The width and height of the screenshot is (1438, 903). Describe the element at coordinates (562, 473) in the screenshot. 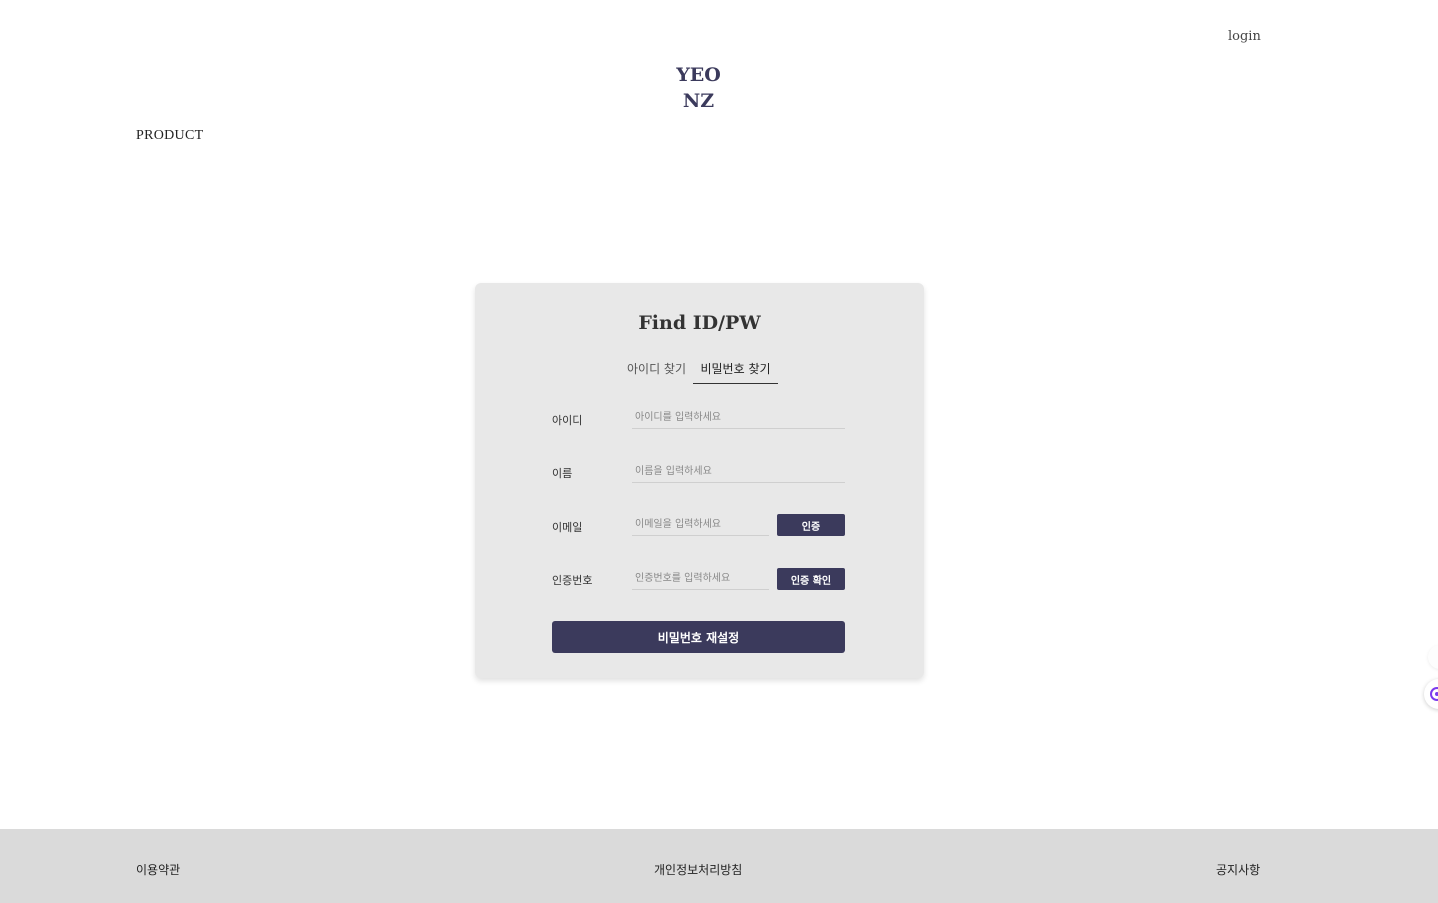

I see `name-label: 이름` at that location.